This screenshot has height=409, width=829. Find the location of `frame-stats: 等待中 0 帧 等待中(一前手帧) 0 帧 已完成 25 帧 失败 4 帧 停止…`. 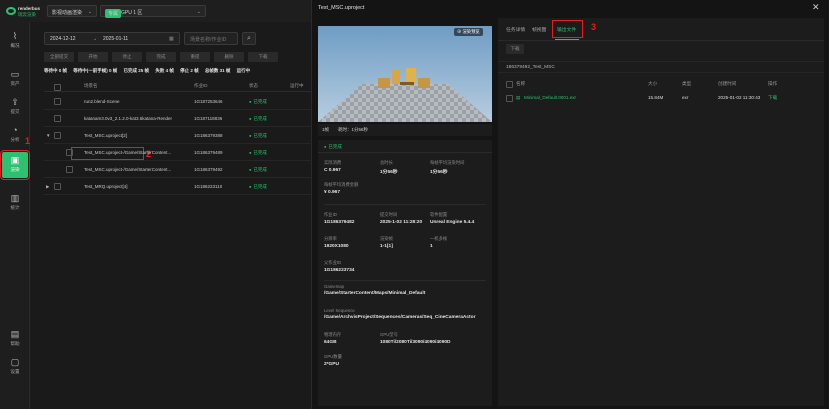

frame-stats: 等待中 0 帧 等待中(一前手帧) 0 帧 已完成 25 帧 失败 4 帧 停止… is located at coordinates (147, 70).